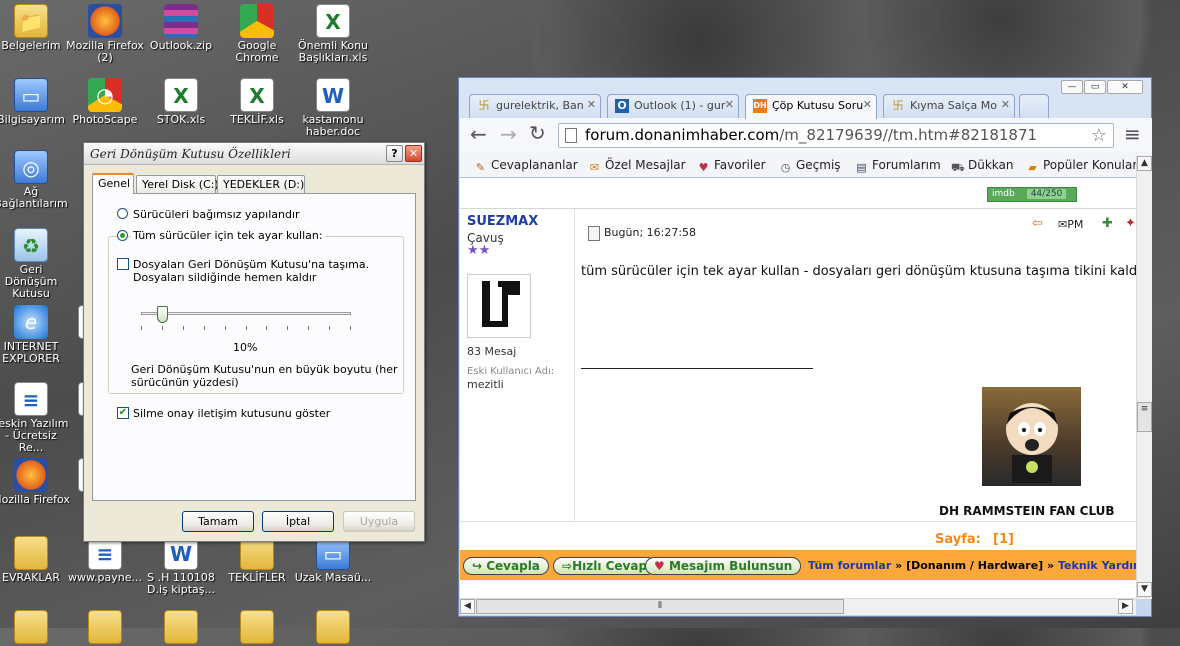 Image resolution: width=1180 pixels, height=646 pixels. I want to click on desktop-icon: X TEKLİF.xls, so click(257, 102).